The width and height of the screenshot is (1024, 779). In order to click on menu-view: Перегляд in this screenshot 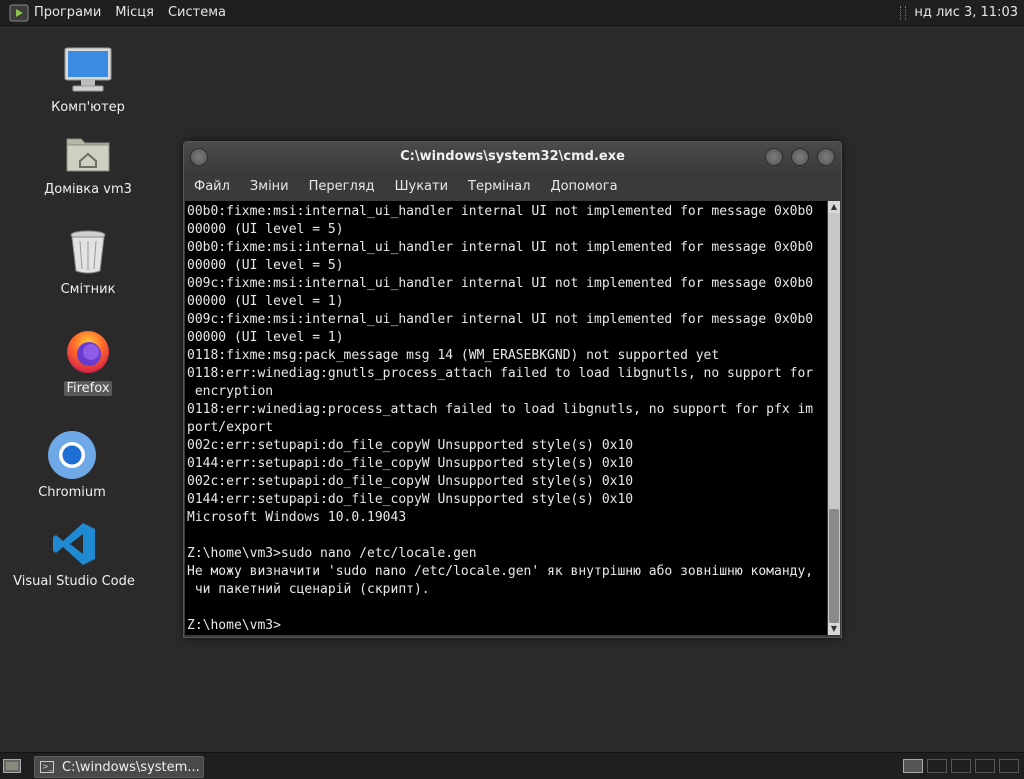, I will do `click(342, 186)`.